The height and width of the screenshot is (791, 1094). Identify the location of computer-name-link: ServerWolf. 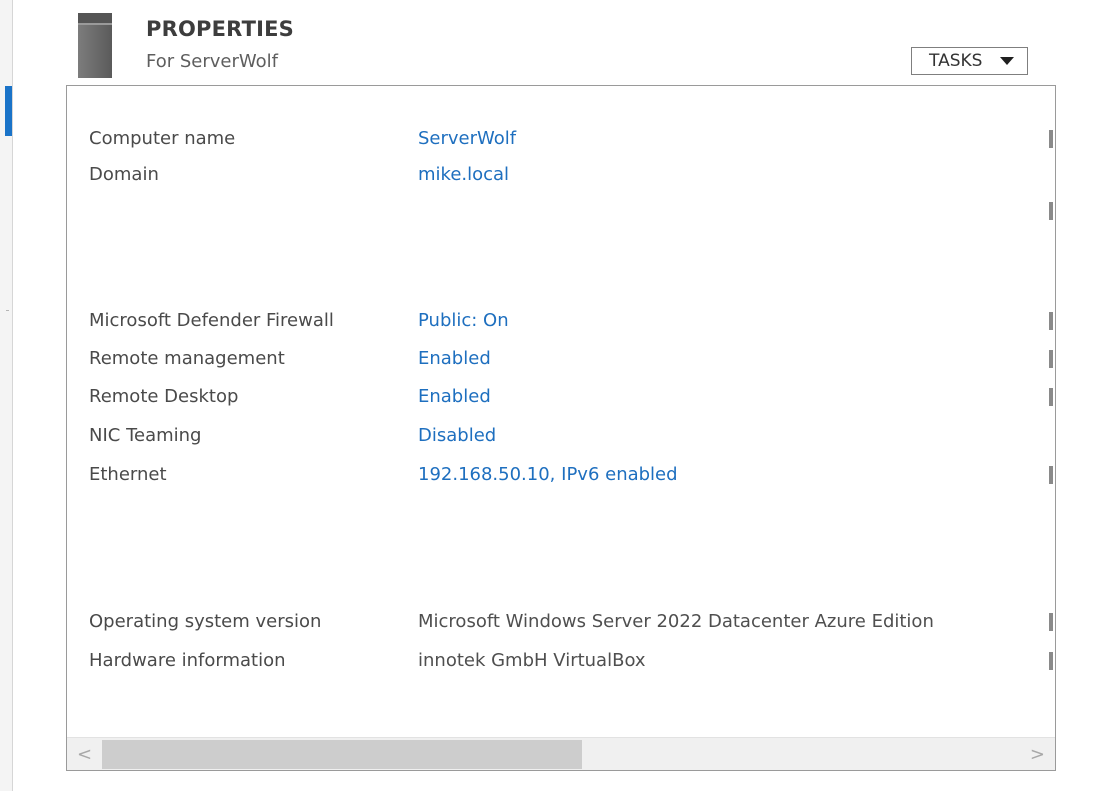
(467, 139).